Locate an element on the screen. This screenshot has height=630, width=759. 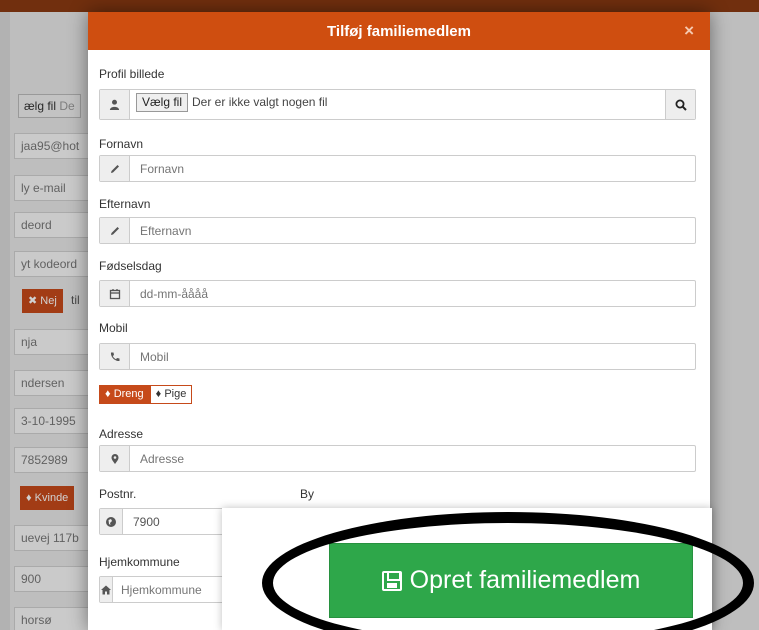
modal-header: Tilføj familiemedlem × is located at coordinates (399, 31).